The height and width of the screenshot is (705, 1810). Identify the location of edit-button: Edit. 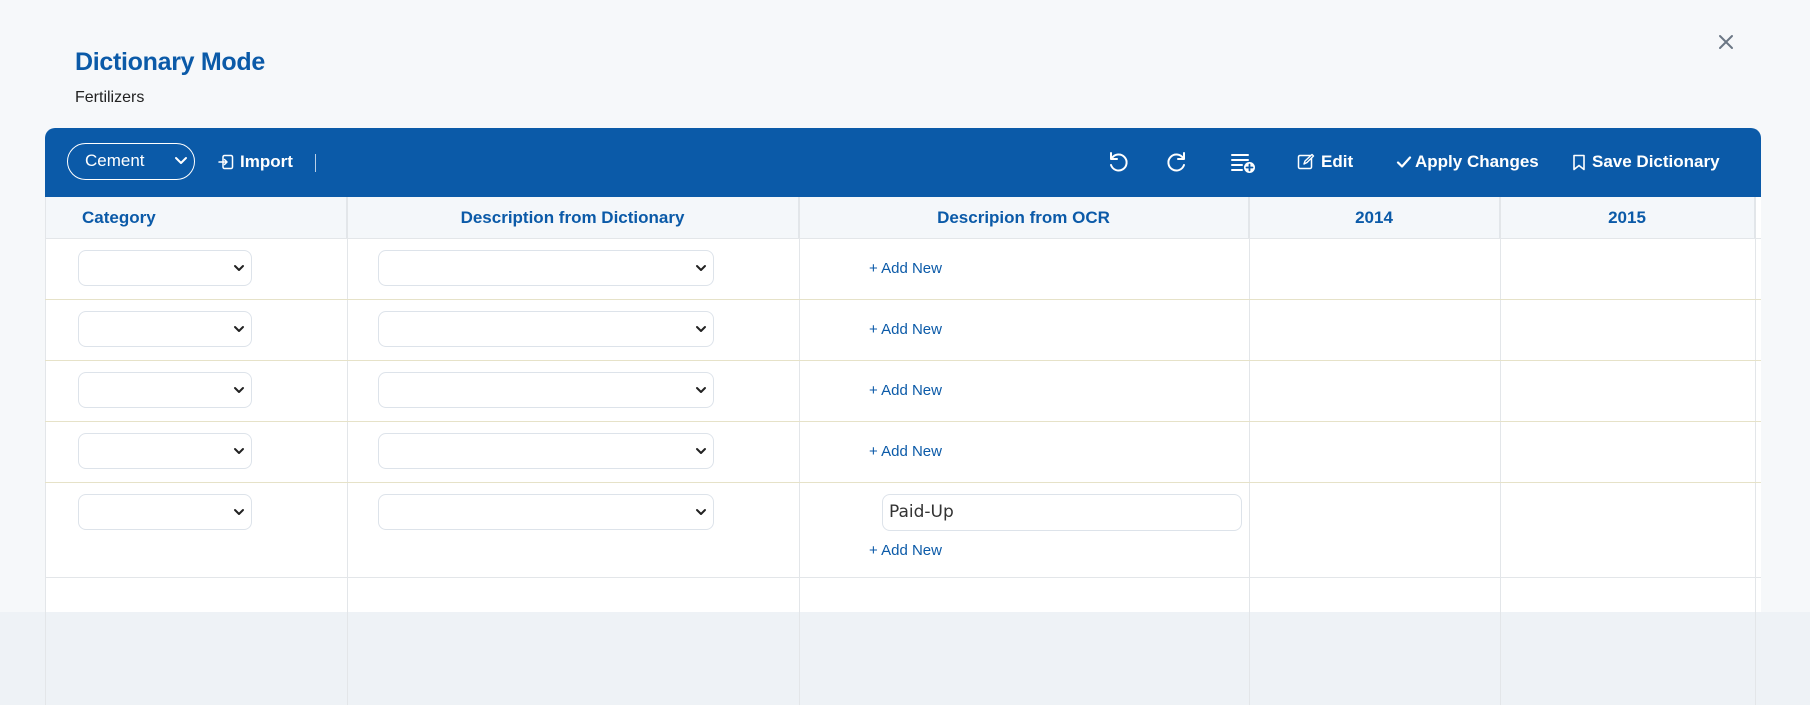
(1325, 162).